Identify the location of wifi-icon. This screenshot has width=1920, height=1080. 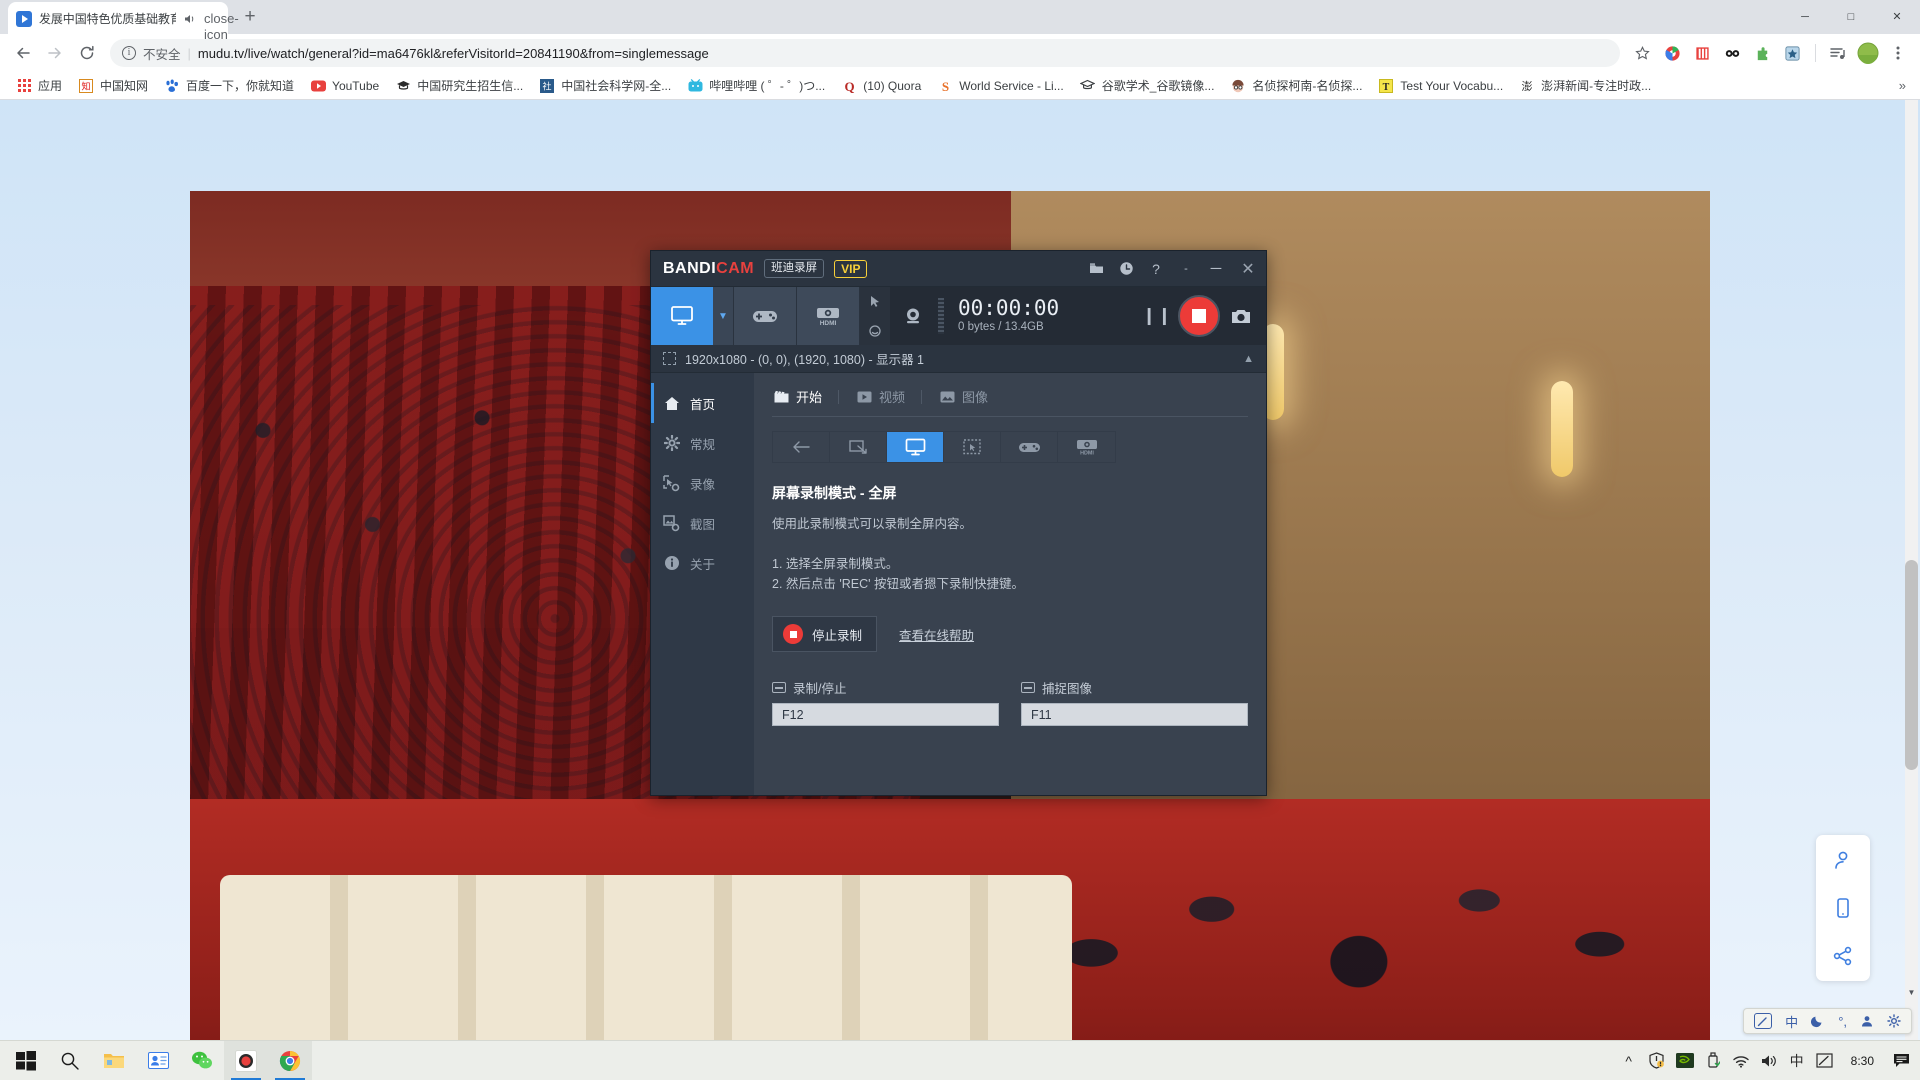
(1741, 1060).